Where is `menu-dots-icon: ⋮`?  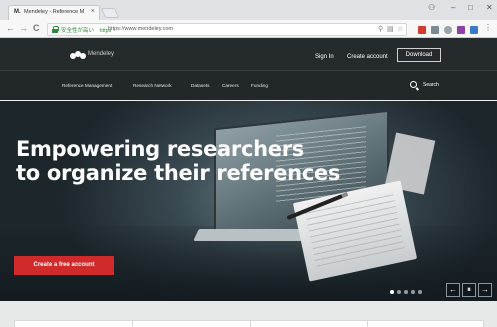
menu-dots-icon: ⋮ is located at coordinates (488, 27).